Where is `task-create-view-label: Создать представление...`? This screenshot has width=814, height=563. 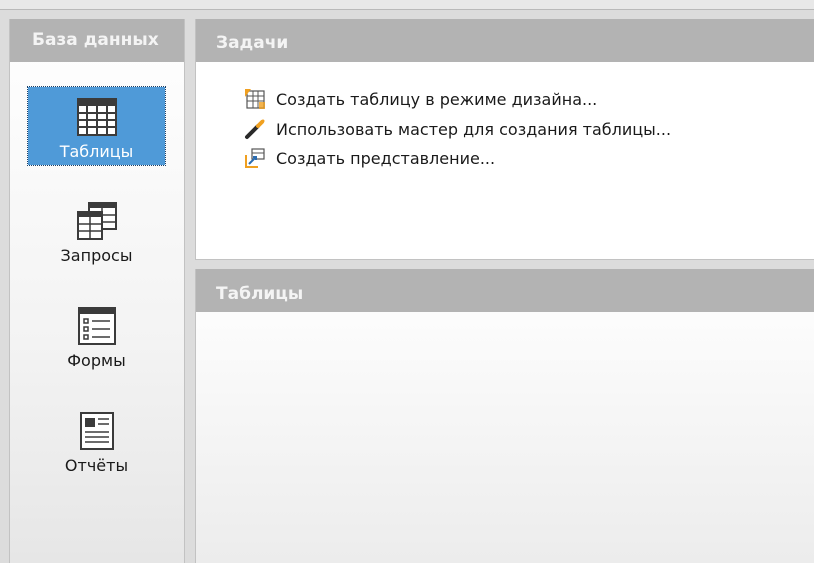
task-create-view-label: Создать представление... is located at coordinates (386, 158).